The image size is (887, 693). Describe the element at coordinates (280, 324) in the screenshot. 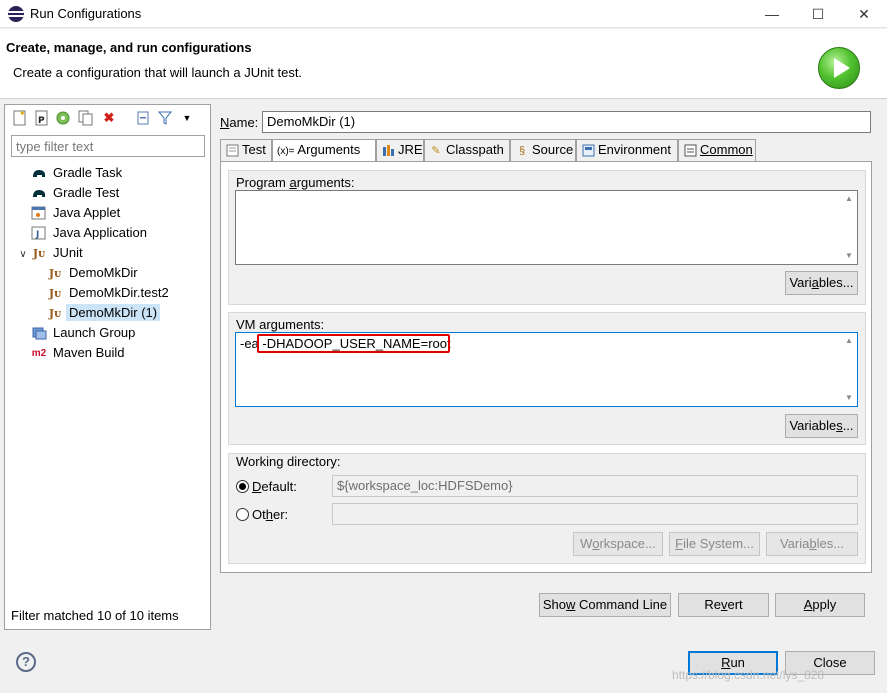

I see `vm-arguments-label: VM arguments:` at that location.